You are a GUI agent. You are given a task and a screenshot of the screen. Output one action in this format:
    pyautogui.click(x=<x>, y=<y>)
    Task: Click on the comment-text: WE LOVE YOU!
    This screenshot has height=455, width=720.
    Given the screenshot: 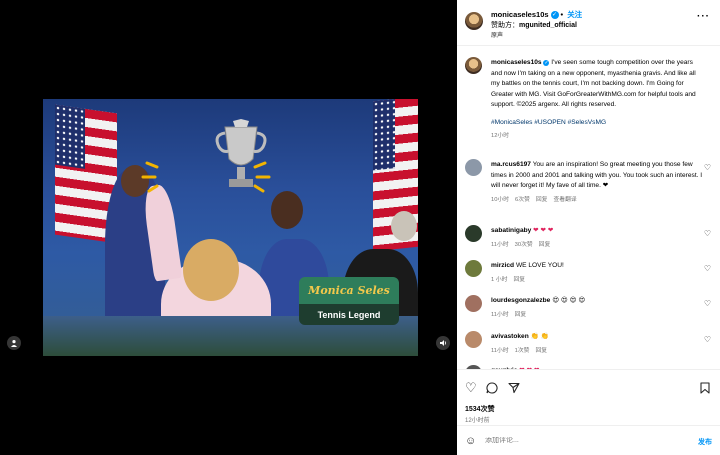 What is the action you would take?
    pyautogui.click(x=539, y=265)
    